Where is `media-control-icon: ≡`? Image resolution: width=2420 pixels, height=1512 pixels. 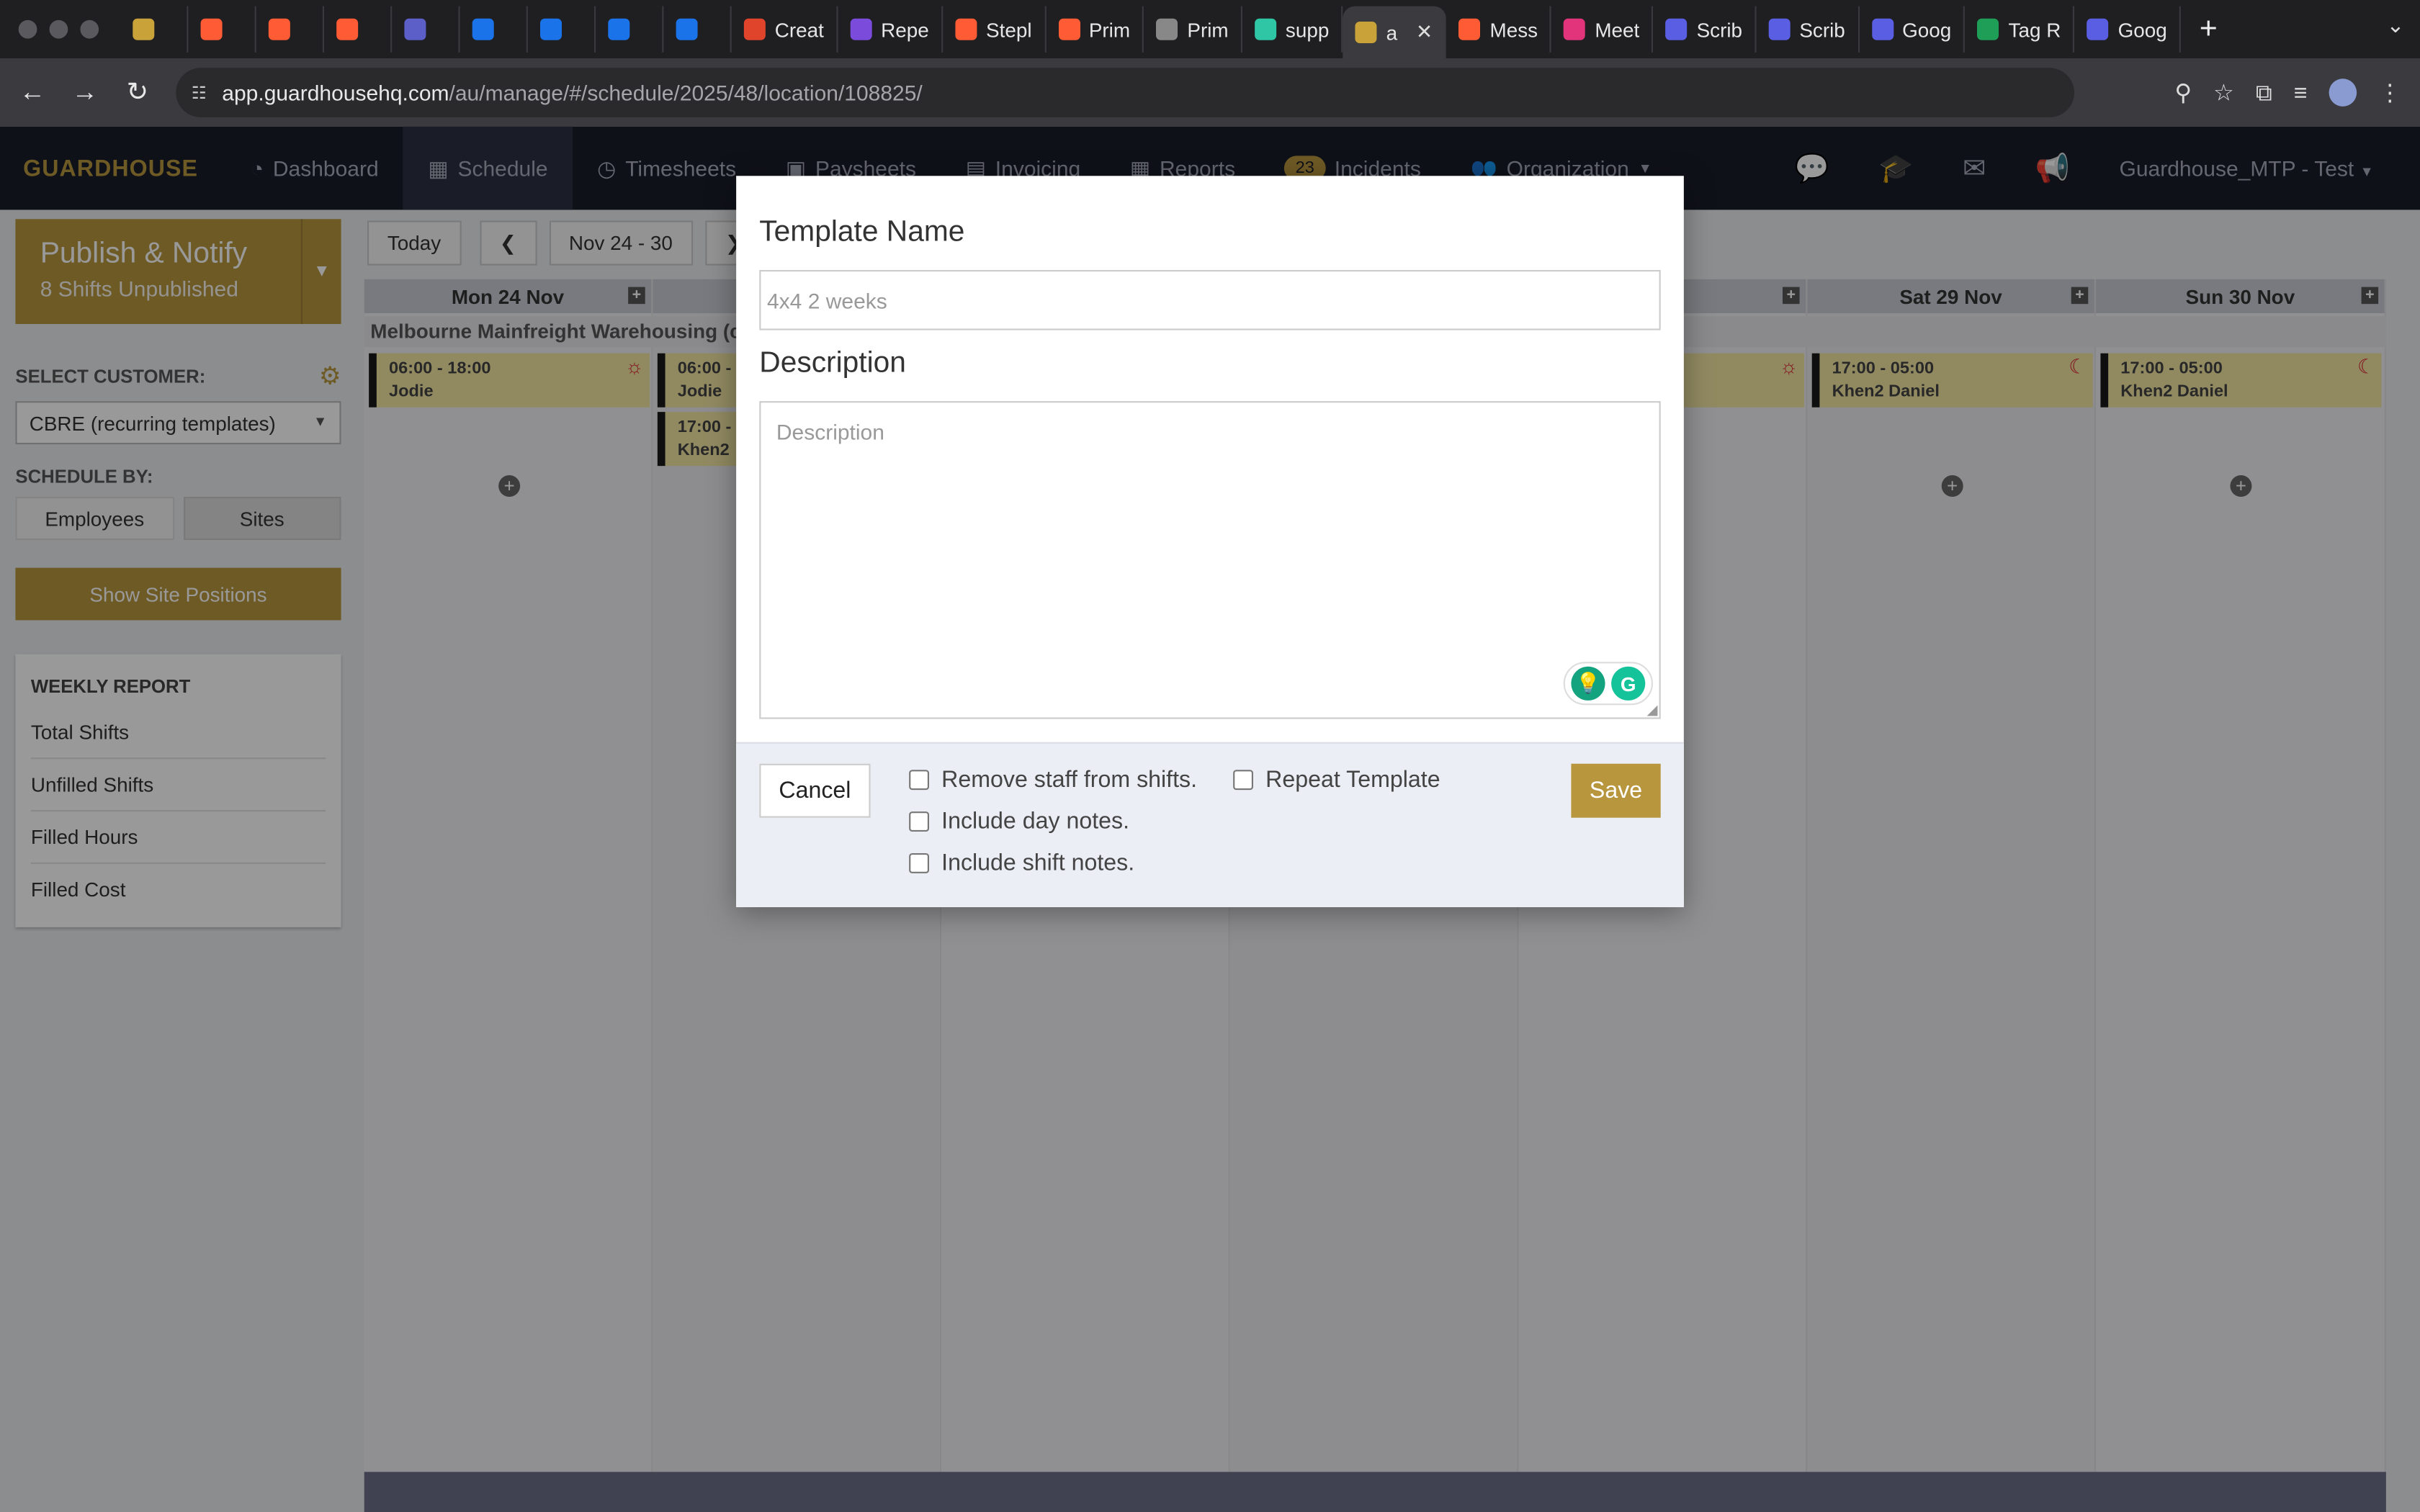 media-control-icon: ≡ is located at coordinates (2301, 92).